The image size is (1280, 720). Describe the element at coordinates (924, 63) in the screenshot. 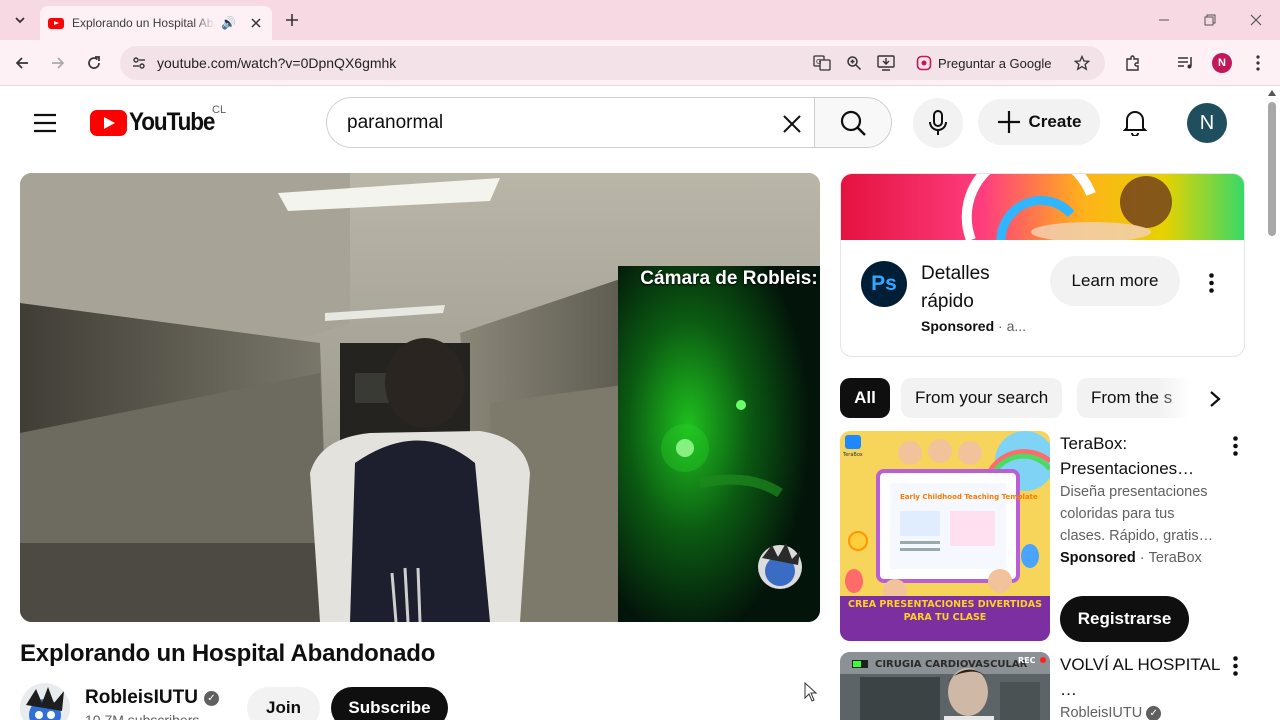

I see `lens-icon` at that location.